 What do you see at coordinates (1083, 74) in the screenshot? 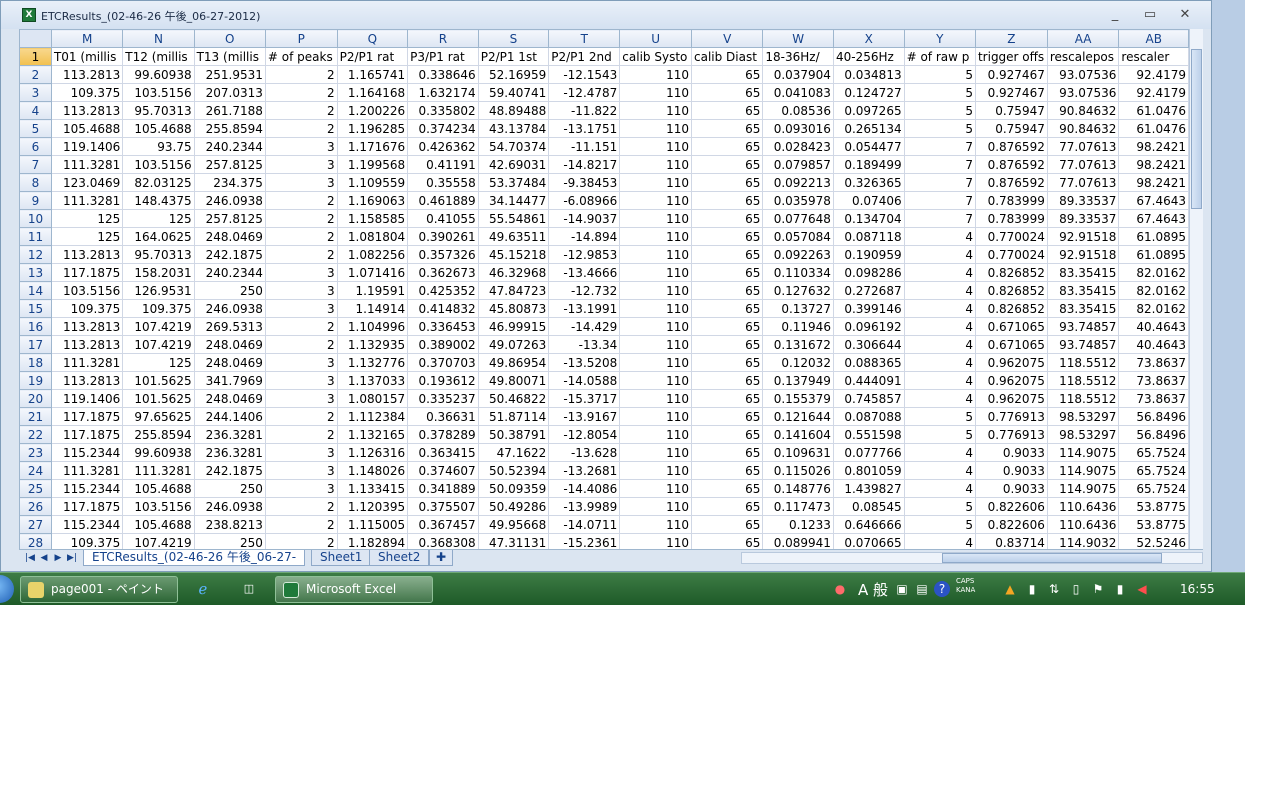
I see `cell-aa2: 93.07536` at bounding box center [1083, 74].